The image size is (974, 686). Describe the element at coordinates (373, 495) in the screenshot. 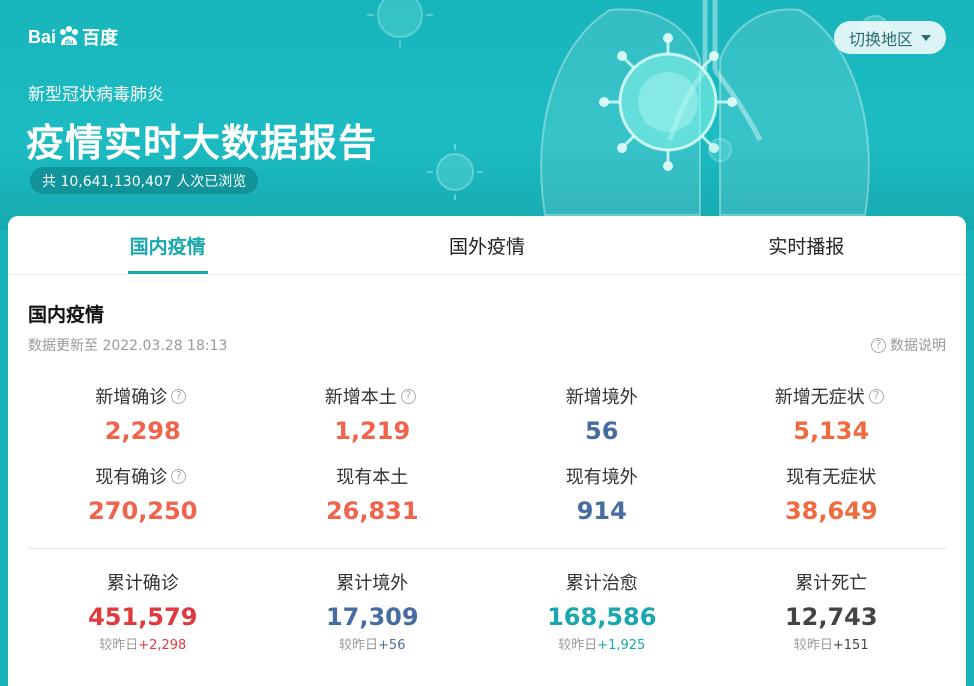

I see `stat-current-local: 现有本土 26,831` at that location.